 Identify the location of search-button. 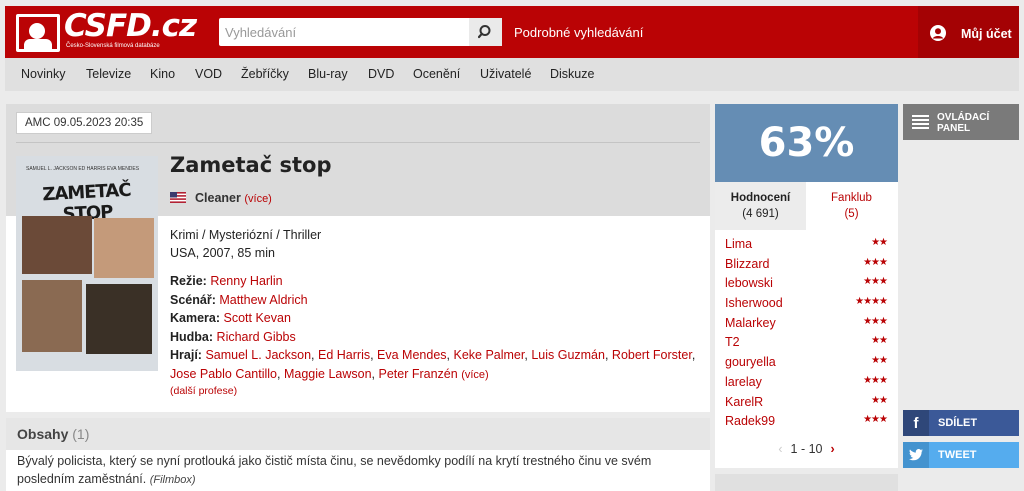
(485, 32).